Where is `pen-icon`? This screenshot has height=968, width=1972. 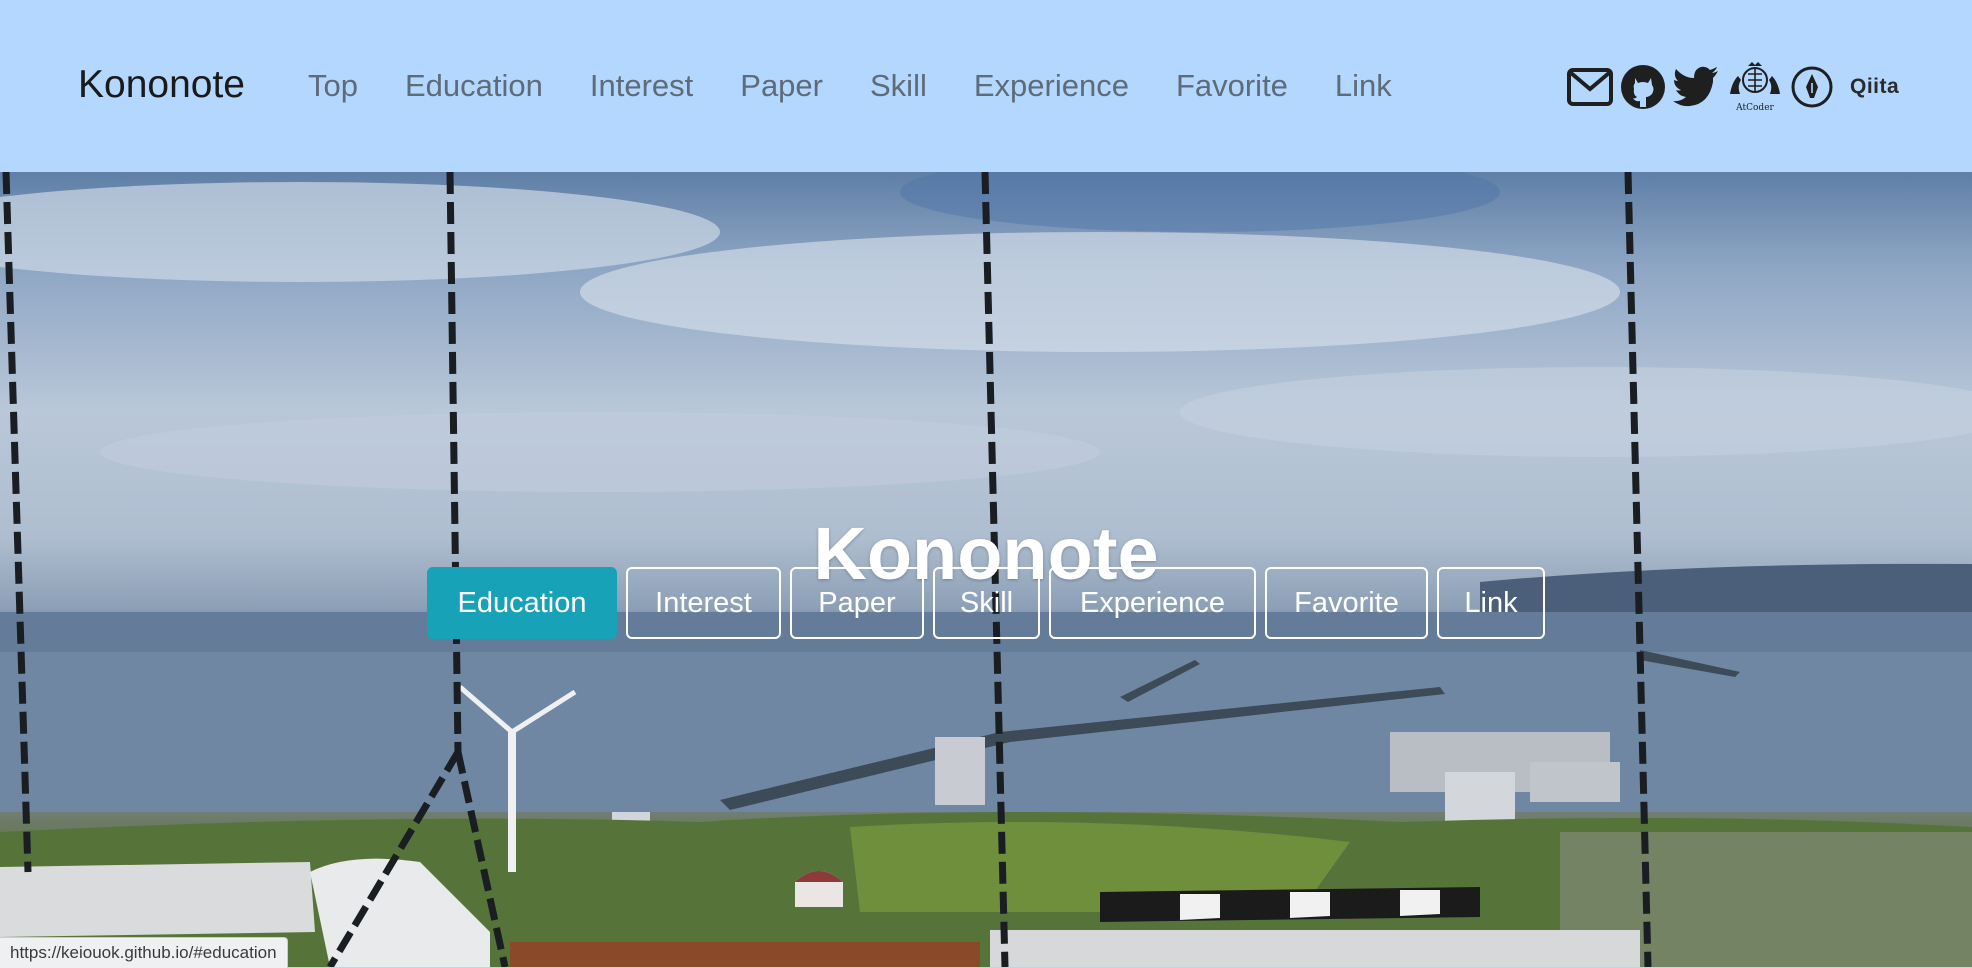
pen-icon is located at coordinates (1812, 87).